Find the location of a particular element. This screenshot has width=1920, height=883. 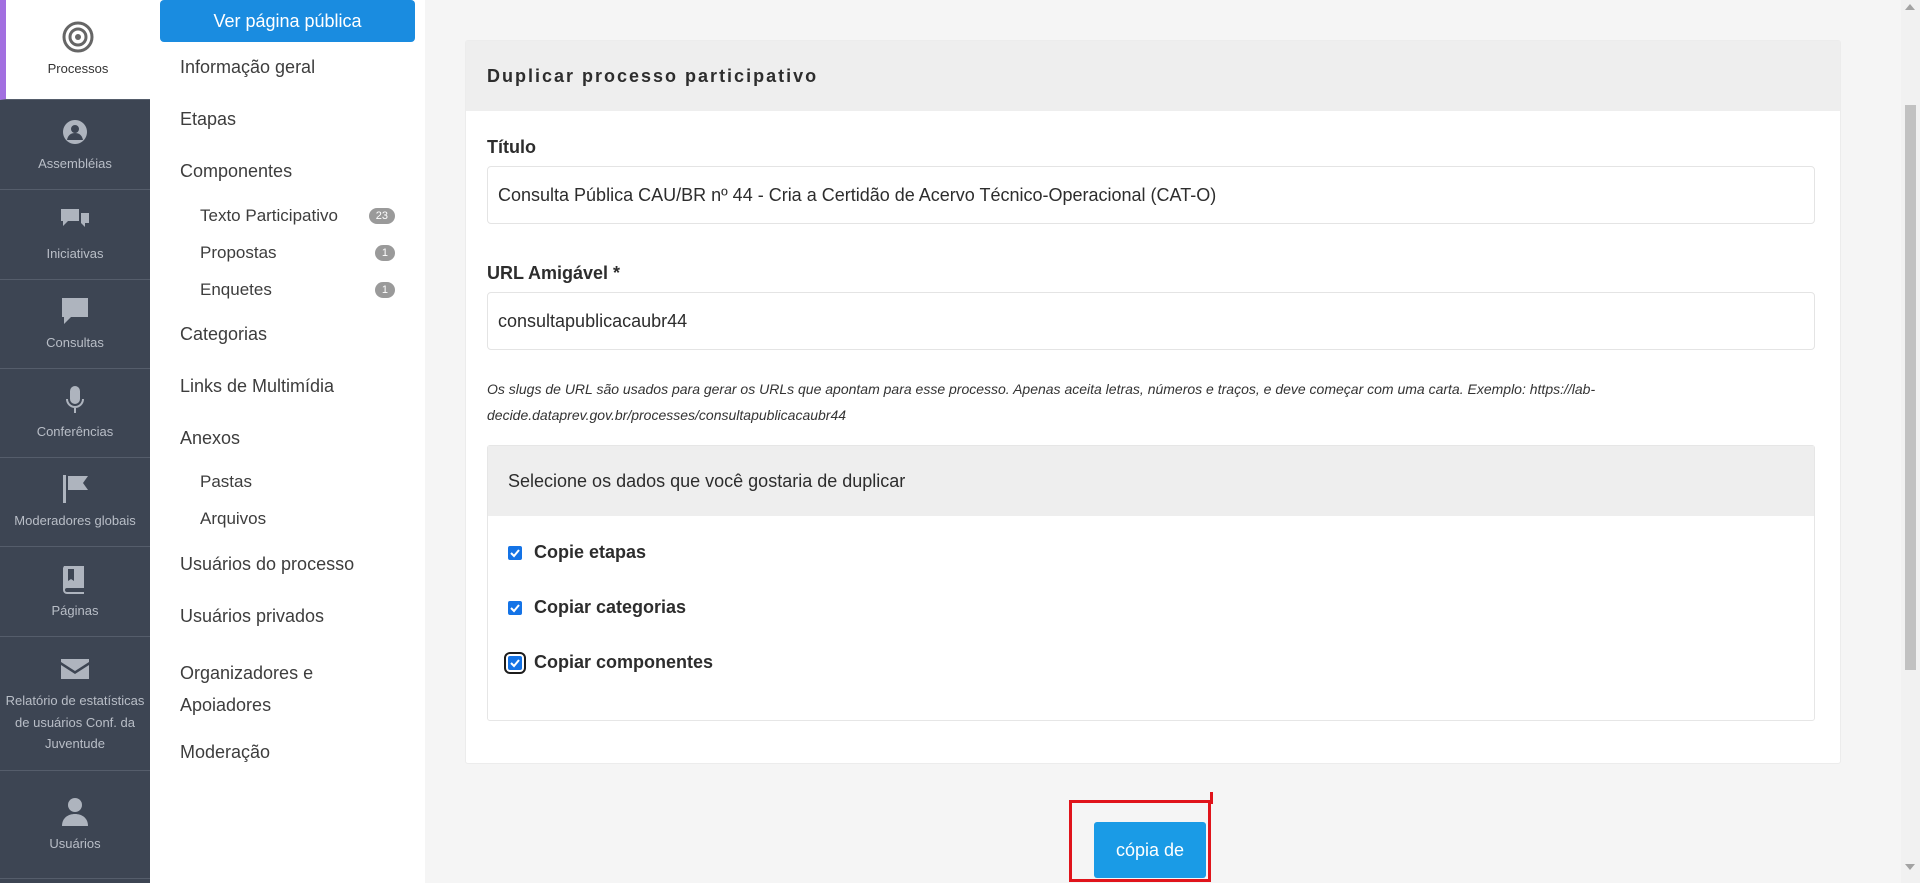

menu-componentes: Componentes is located at coordinates (236, 171).